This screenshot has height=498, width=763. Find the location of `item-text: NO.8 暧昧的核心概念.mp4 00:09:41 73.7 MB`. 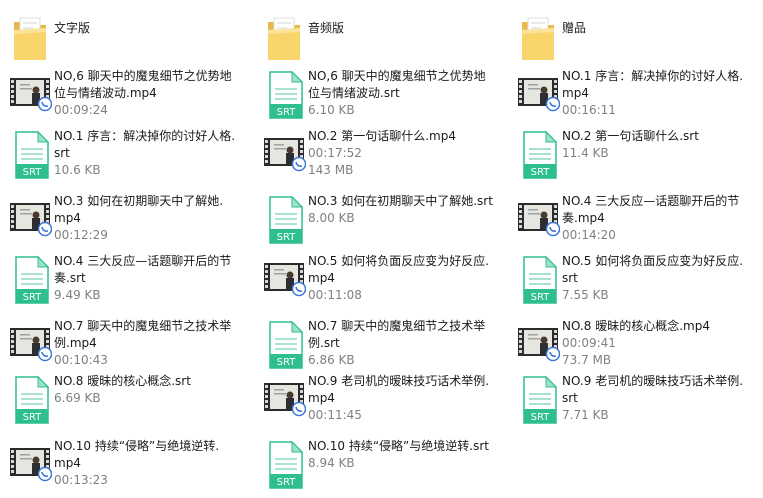

item-text: NO.8 暧昧的核心概念.mp4 00:09:41 73.7 MB is located at coordinates (657, 343).